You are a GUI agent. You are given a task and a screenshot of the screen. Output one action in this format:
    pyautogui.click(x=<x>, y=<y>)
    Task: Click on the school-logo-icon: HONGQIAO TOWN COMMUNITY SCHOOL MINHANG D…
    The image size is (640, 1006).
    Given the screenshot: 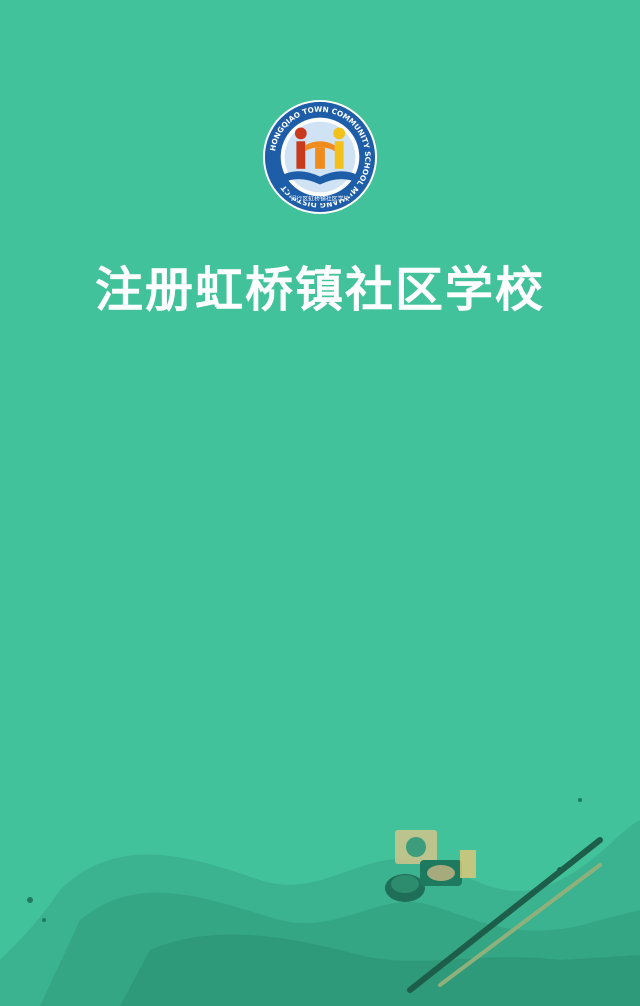 What is the action you would take?
    pyautogui.click(x=320, y=157)
    